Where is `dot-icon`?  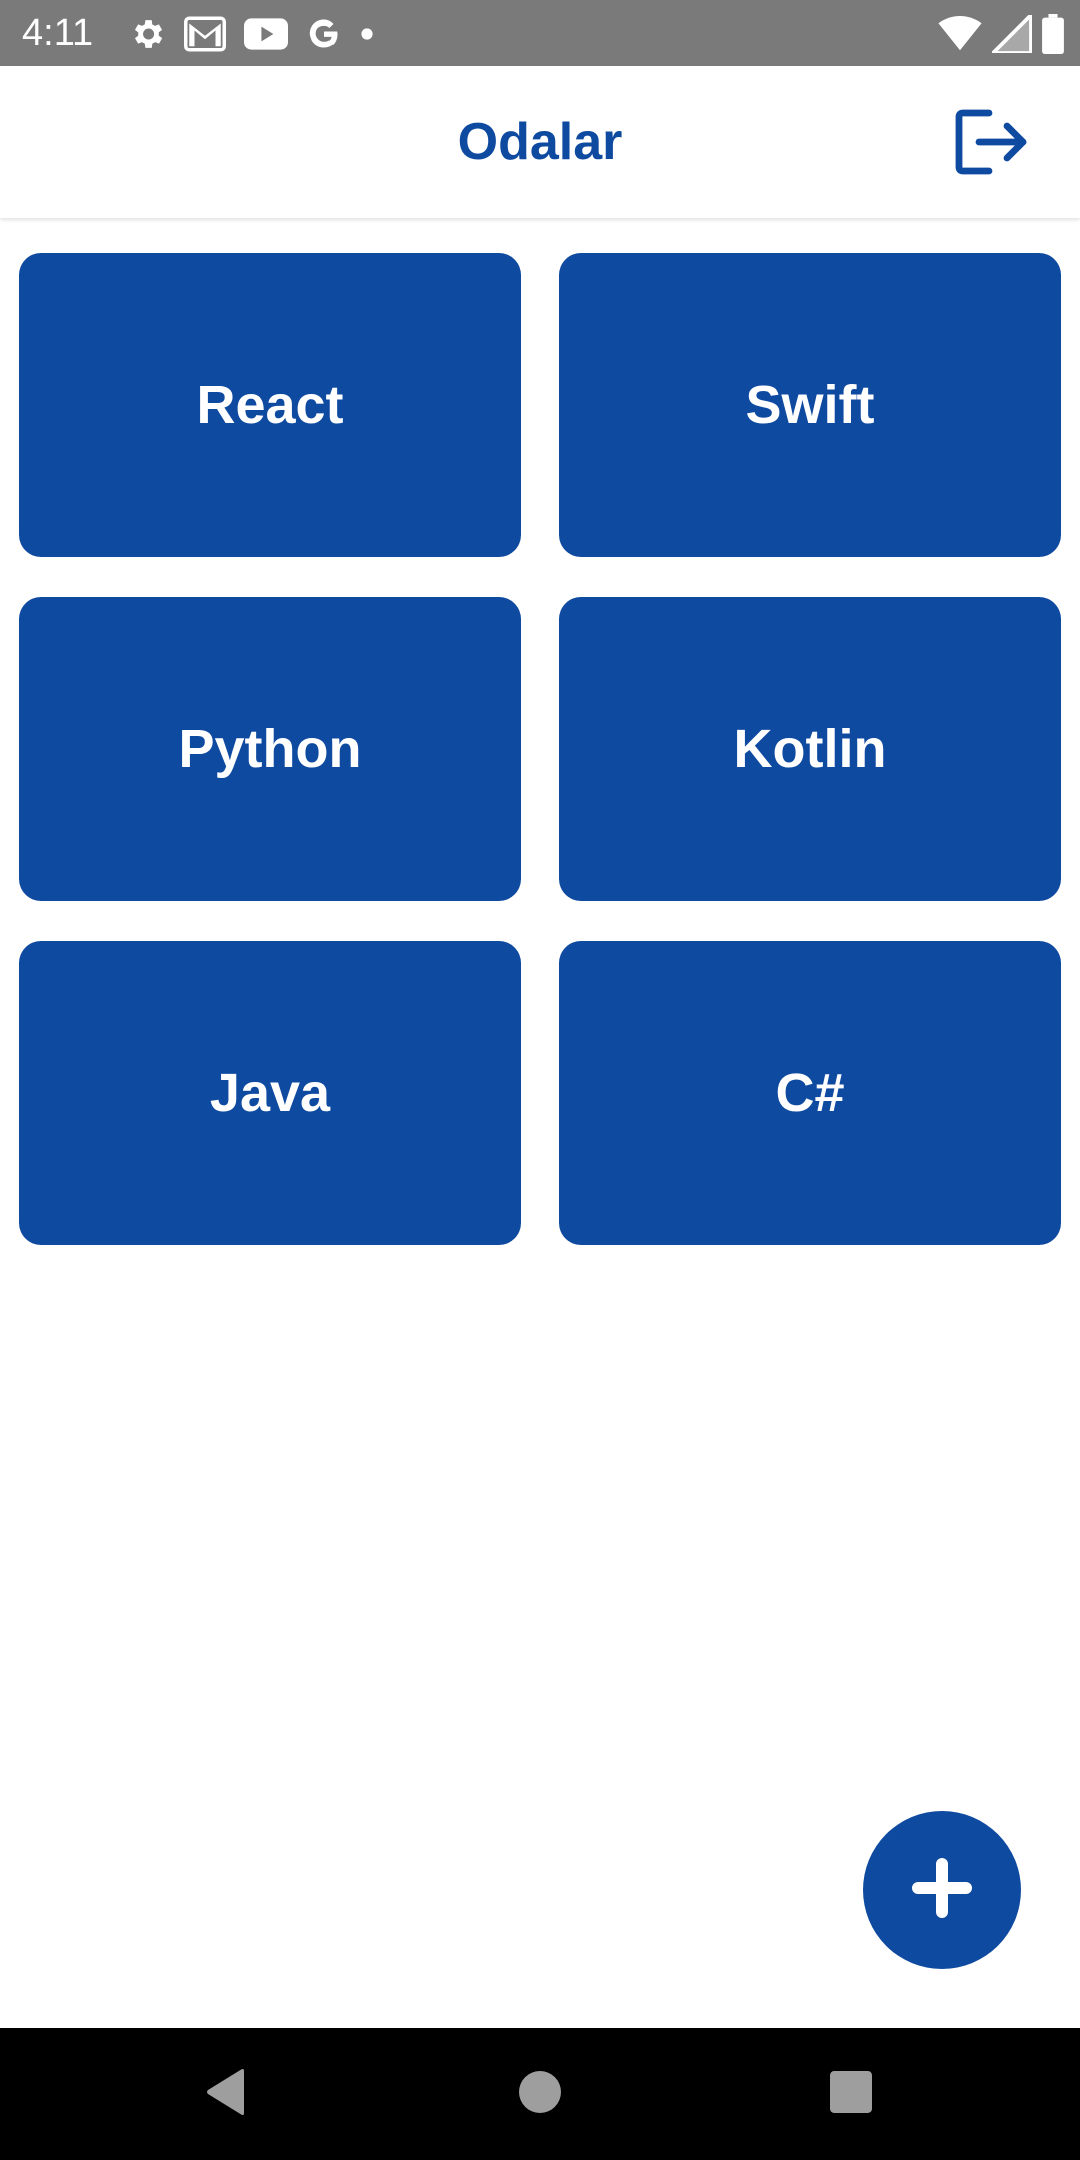
dot-icon is located at coordinates (367, 34).